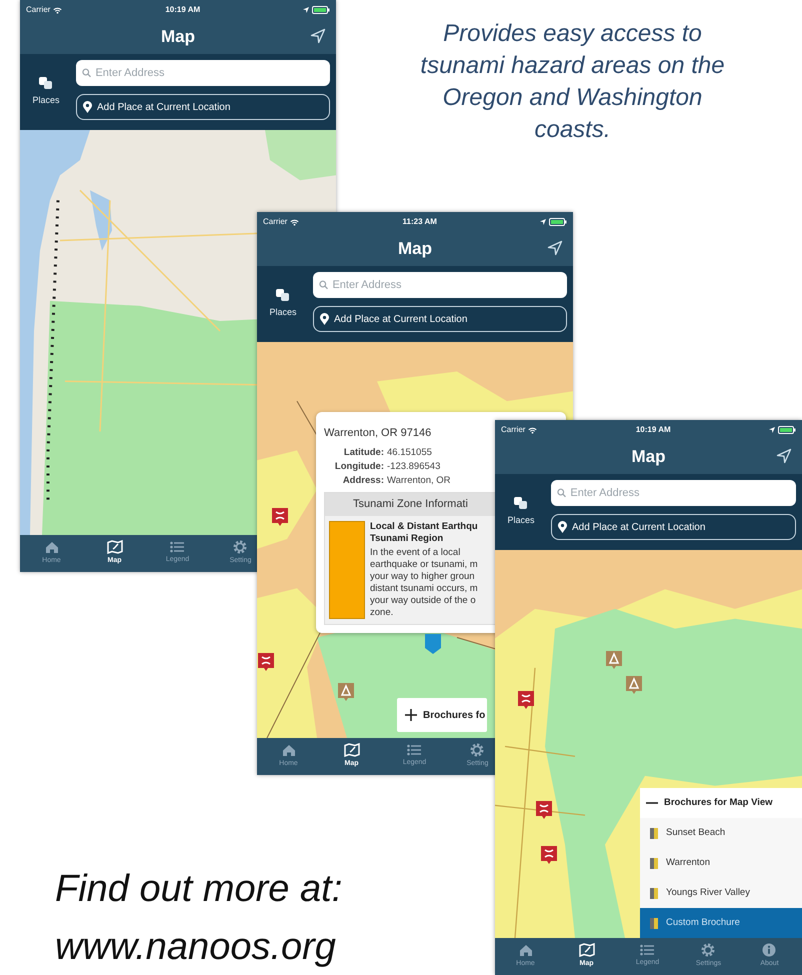  Describe the element at coordinates (198, 889) in the screenshot. I see `footer-text: Find out more at:` at that location.